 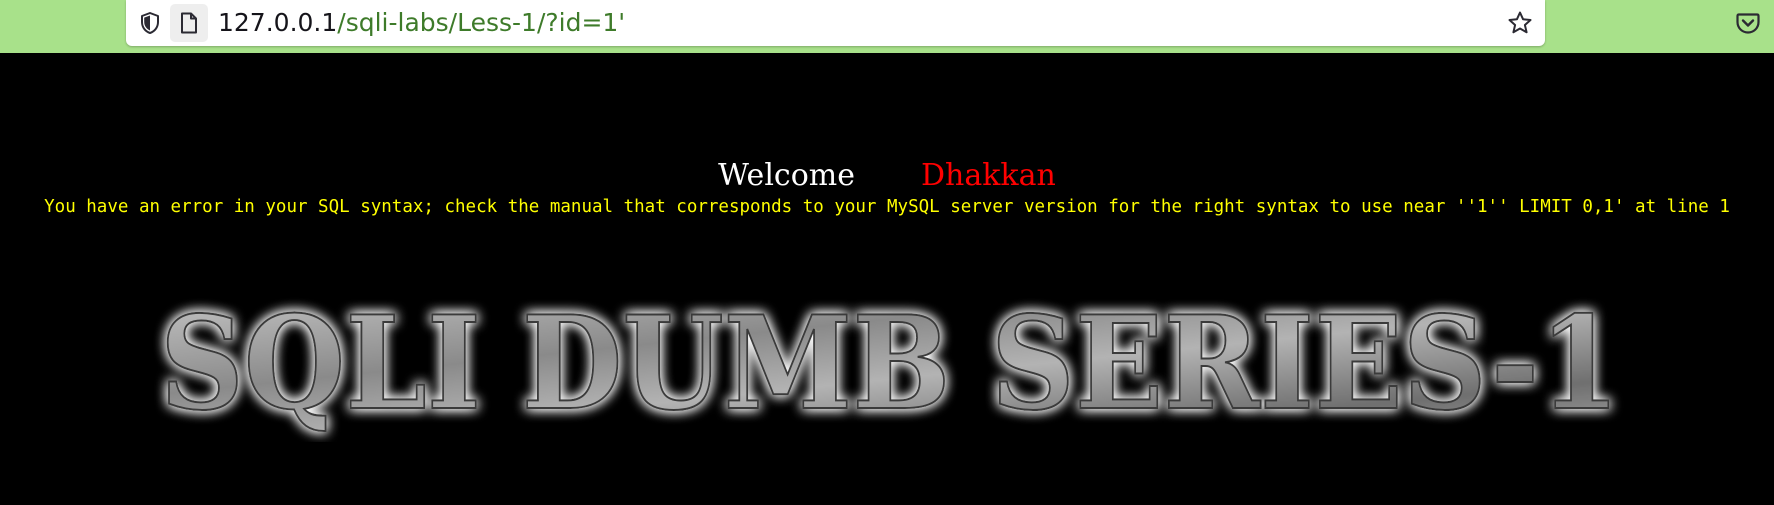 I want to click on url-path: /sqli-labs/Less-1/?id=1', so click(x=481, y=22).